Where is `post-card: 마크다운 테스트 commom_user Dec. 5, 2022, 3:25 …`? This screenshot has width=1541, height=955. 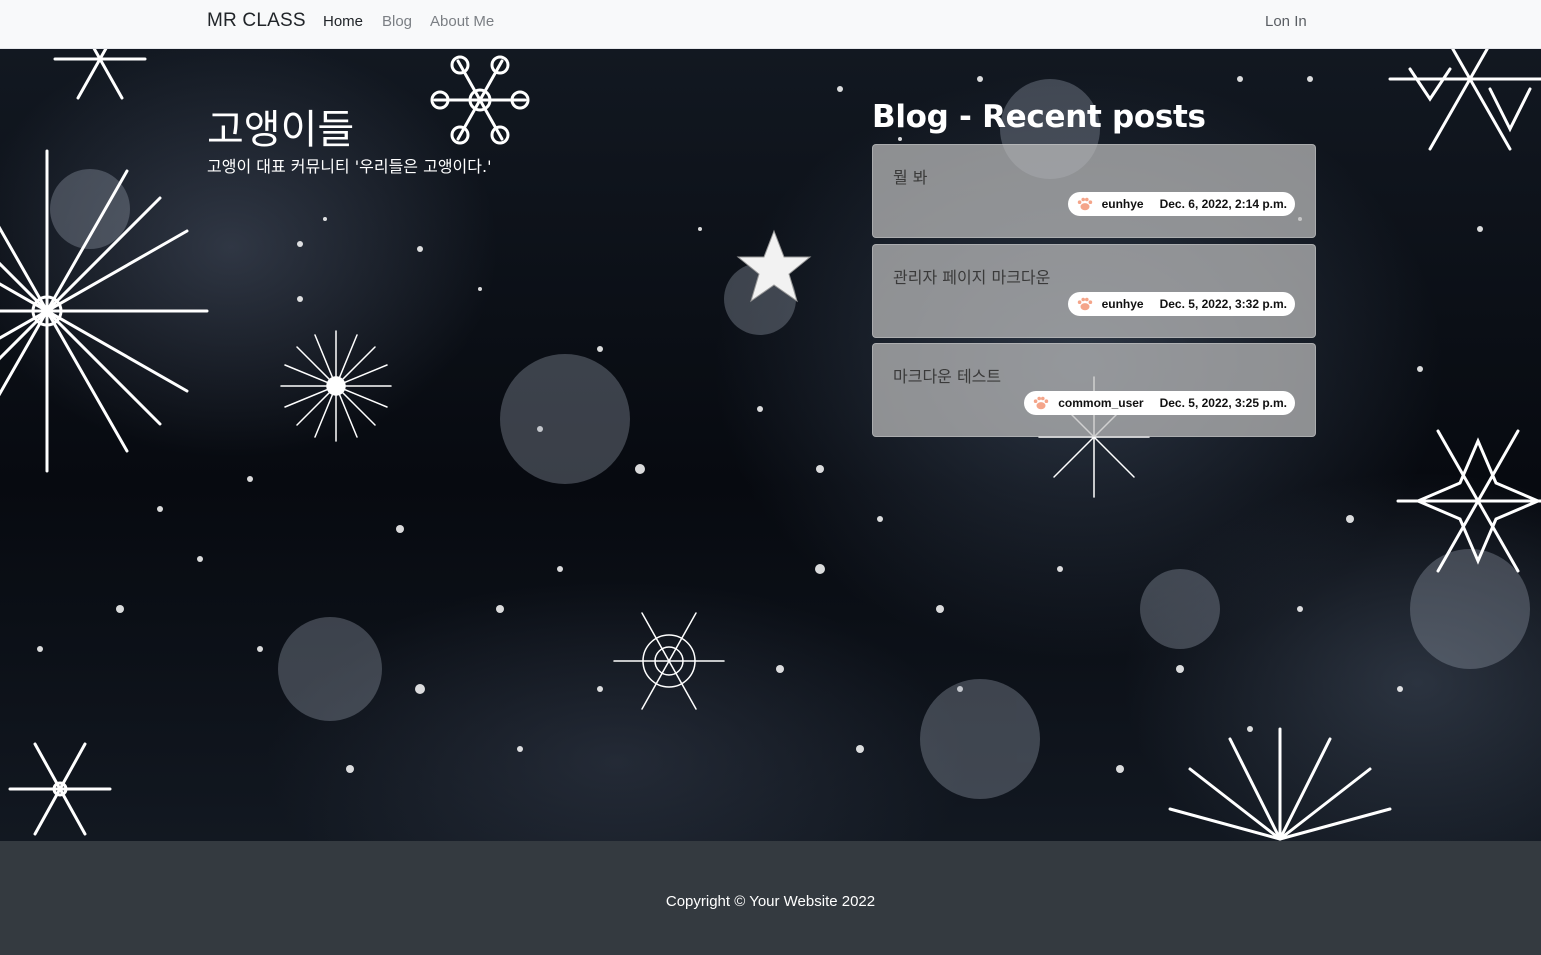
post-card: 마크다운 테스트 commom_user Dec. 5, 2022, 3:25 … is located at coordinates (1094, 390).